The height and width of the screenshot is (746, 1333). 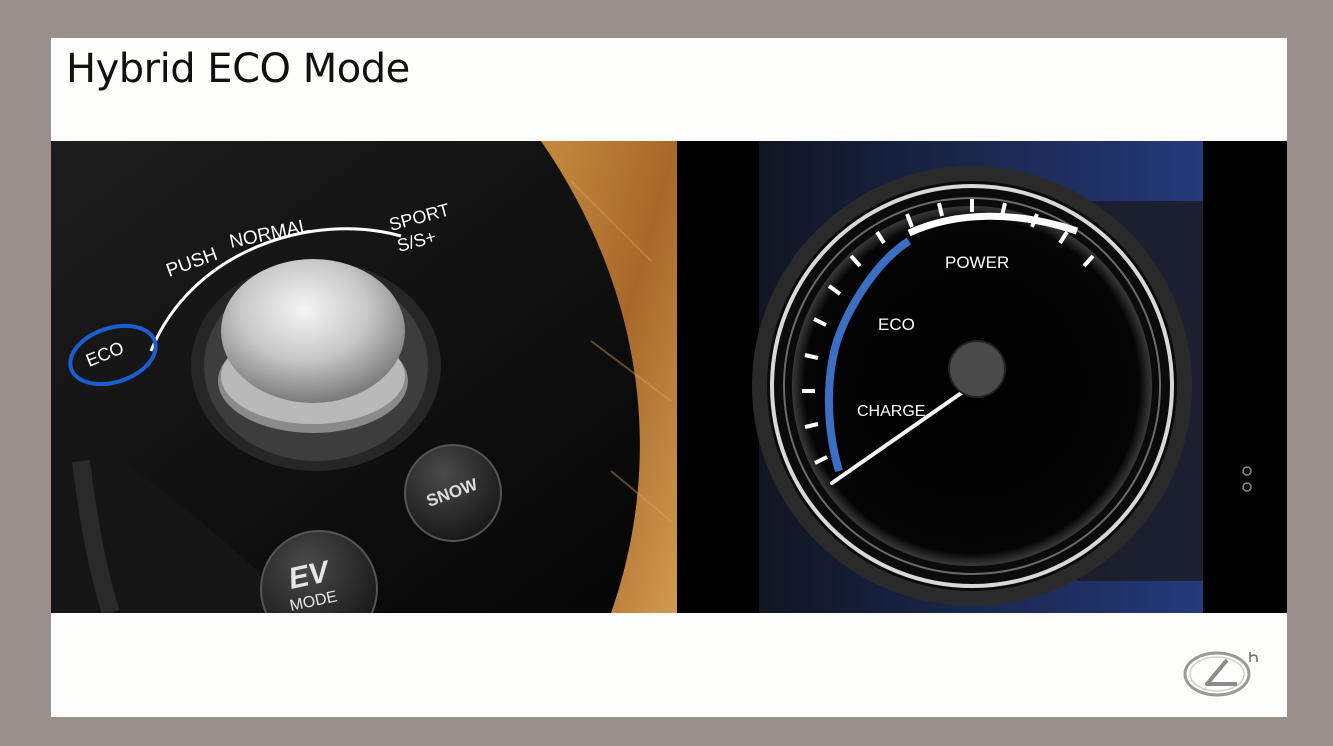 What do you see at coordinates (977, 262) in the screenshot?
I see `power-label: POWER` at bounding box center [977, 262].